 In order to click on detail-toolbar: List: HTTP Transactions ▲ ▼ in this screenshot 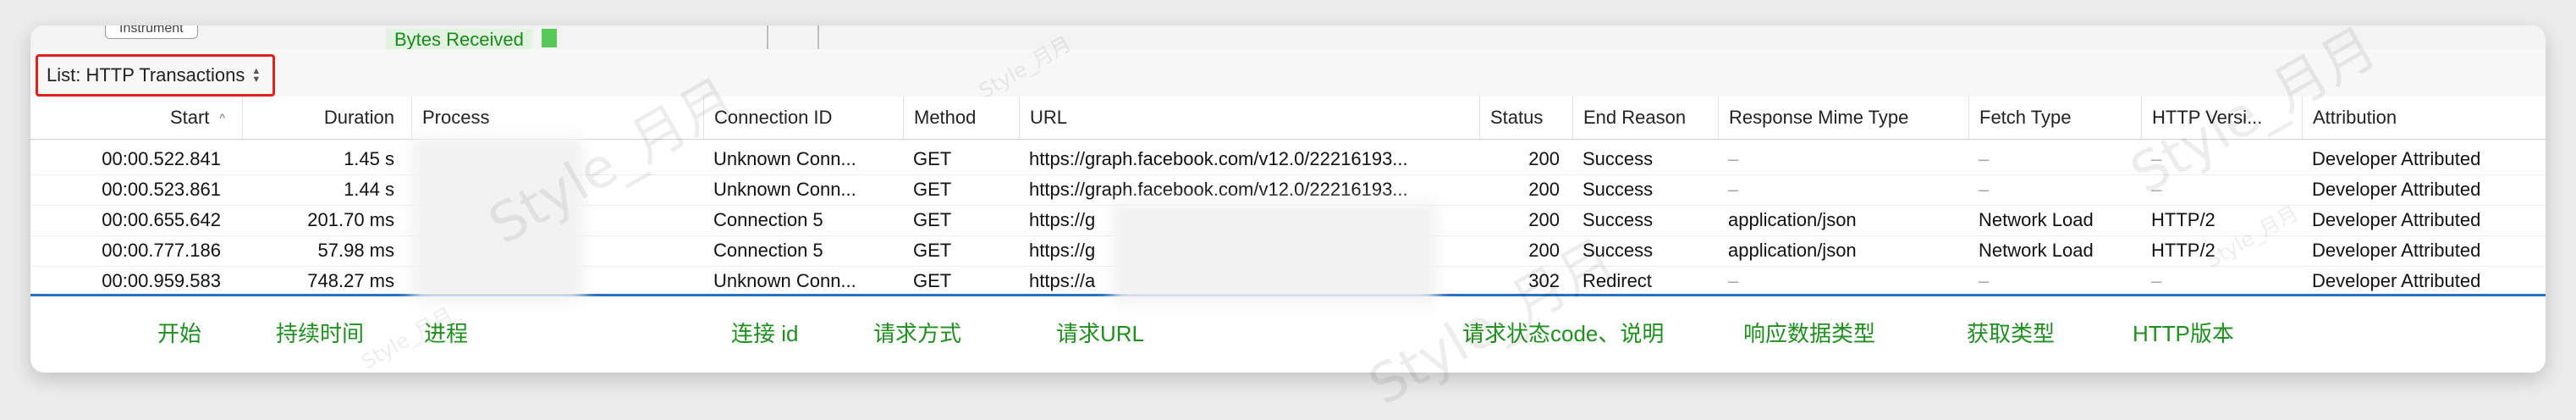, I will do `click(1288, 73)`.